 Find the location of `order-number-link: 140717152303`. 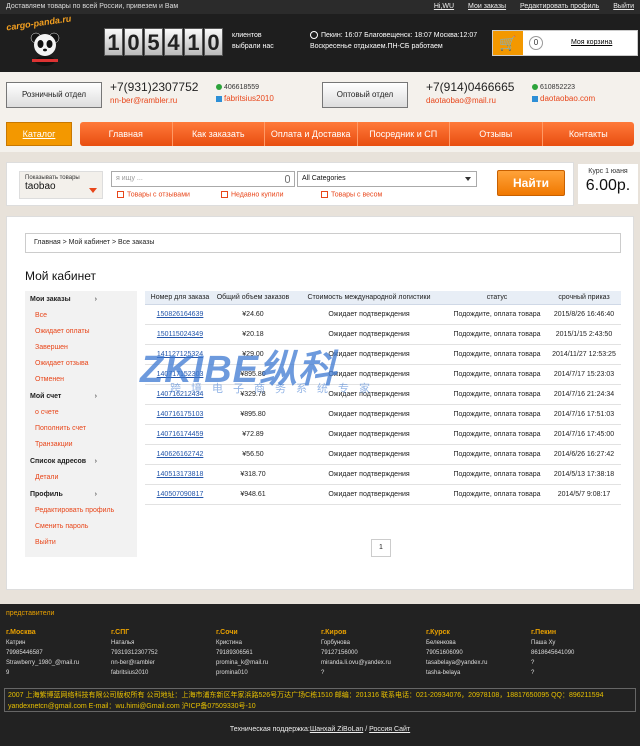

order-number-link: 140717152303 is located at coordinates (180, 374).